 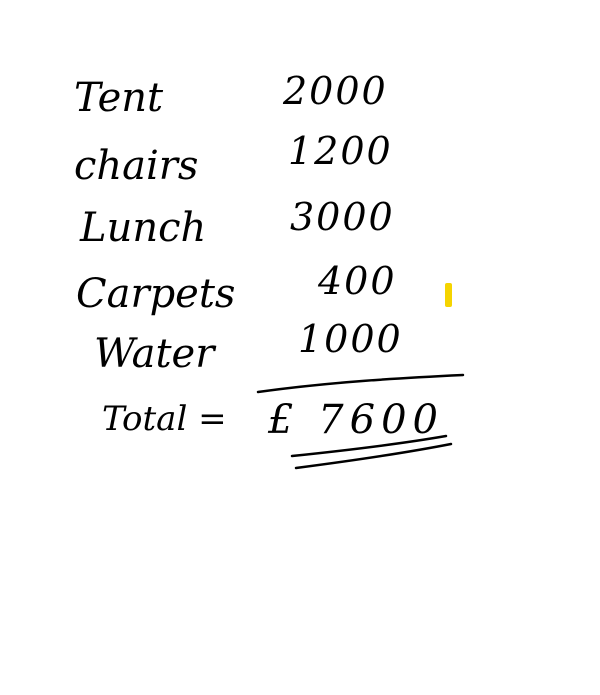 What do you see at coordinates (448, 295) in the screenshot?
I see `highlighter-cursor-icon` at bounding box center [448, 295].